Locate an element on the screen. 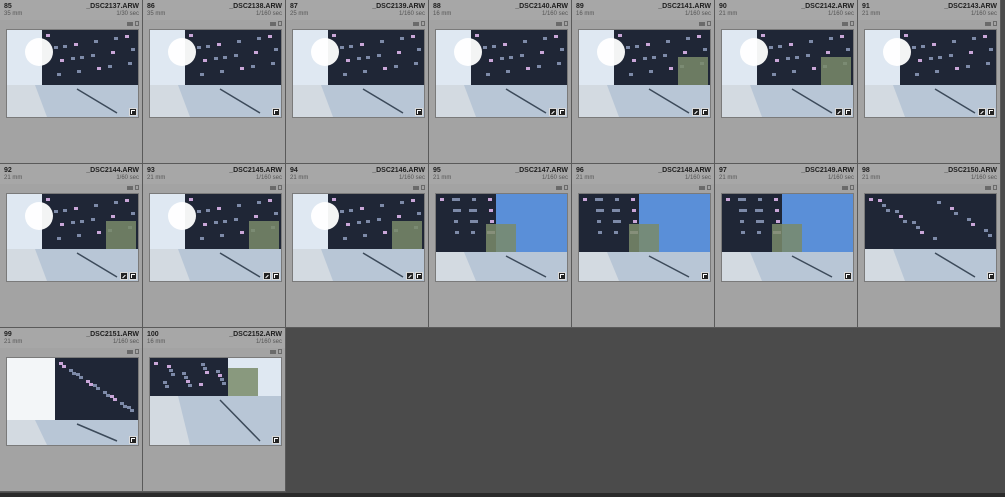 Image resolution: width=1005 pixels, height=497 pixels. photo-cell: 87 _DSC2139.ARW 25 mm 1/160 sec is located at coordinates (357, 82).